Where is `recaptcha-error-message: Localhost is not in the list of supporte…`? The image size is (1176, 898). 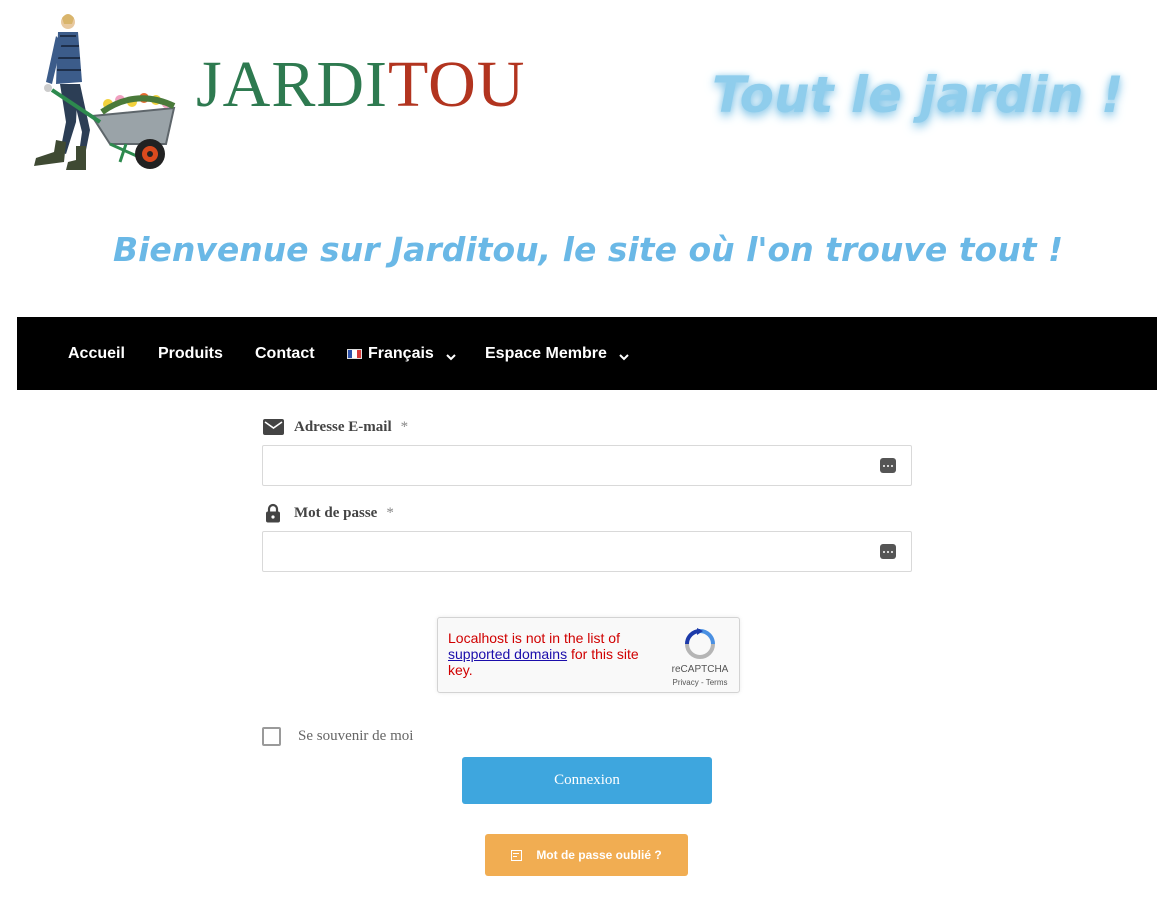
recaptcha-error-message: Localhost is not in the list of supporte… is located at coordinates (548, 654).